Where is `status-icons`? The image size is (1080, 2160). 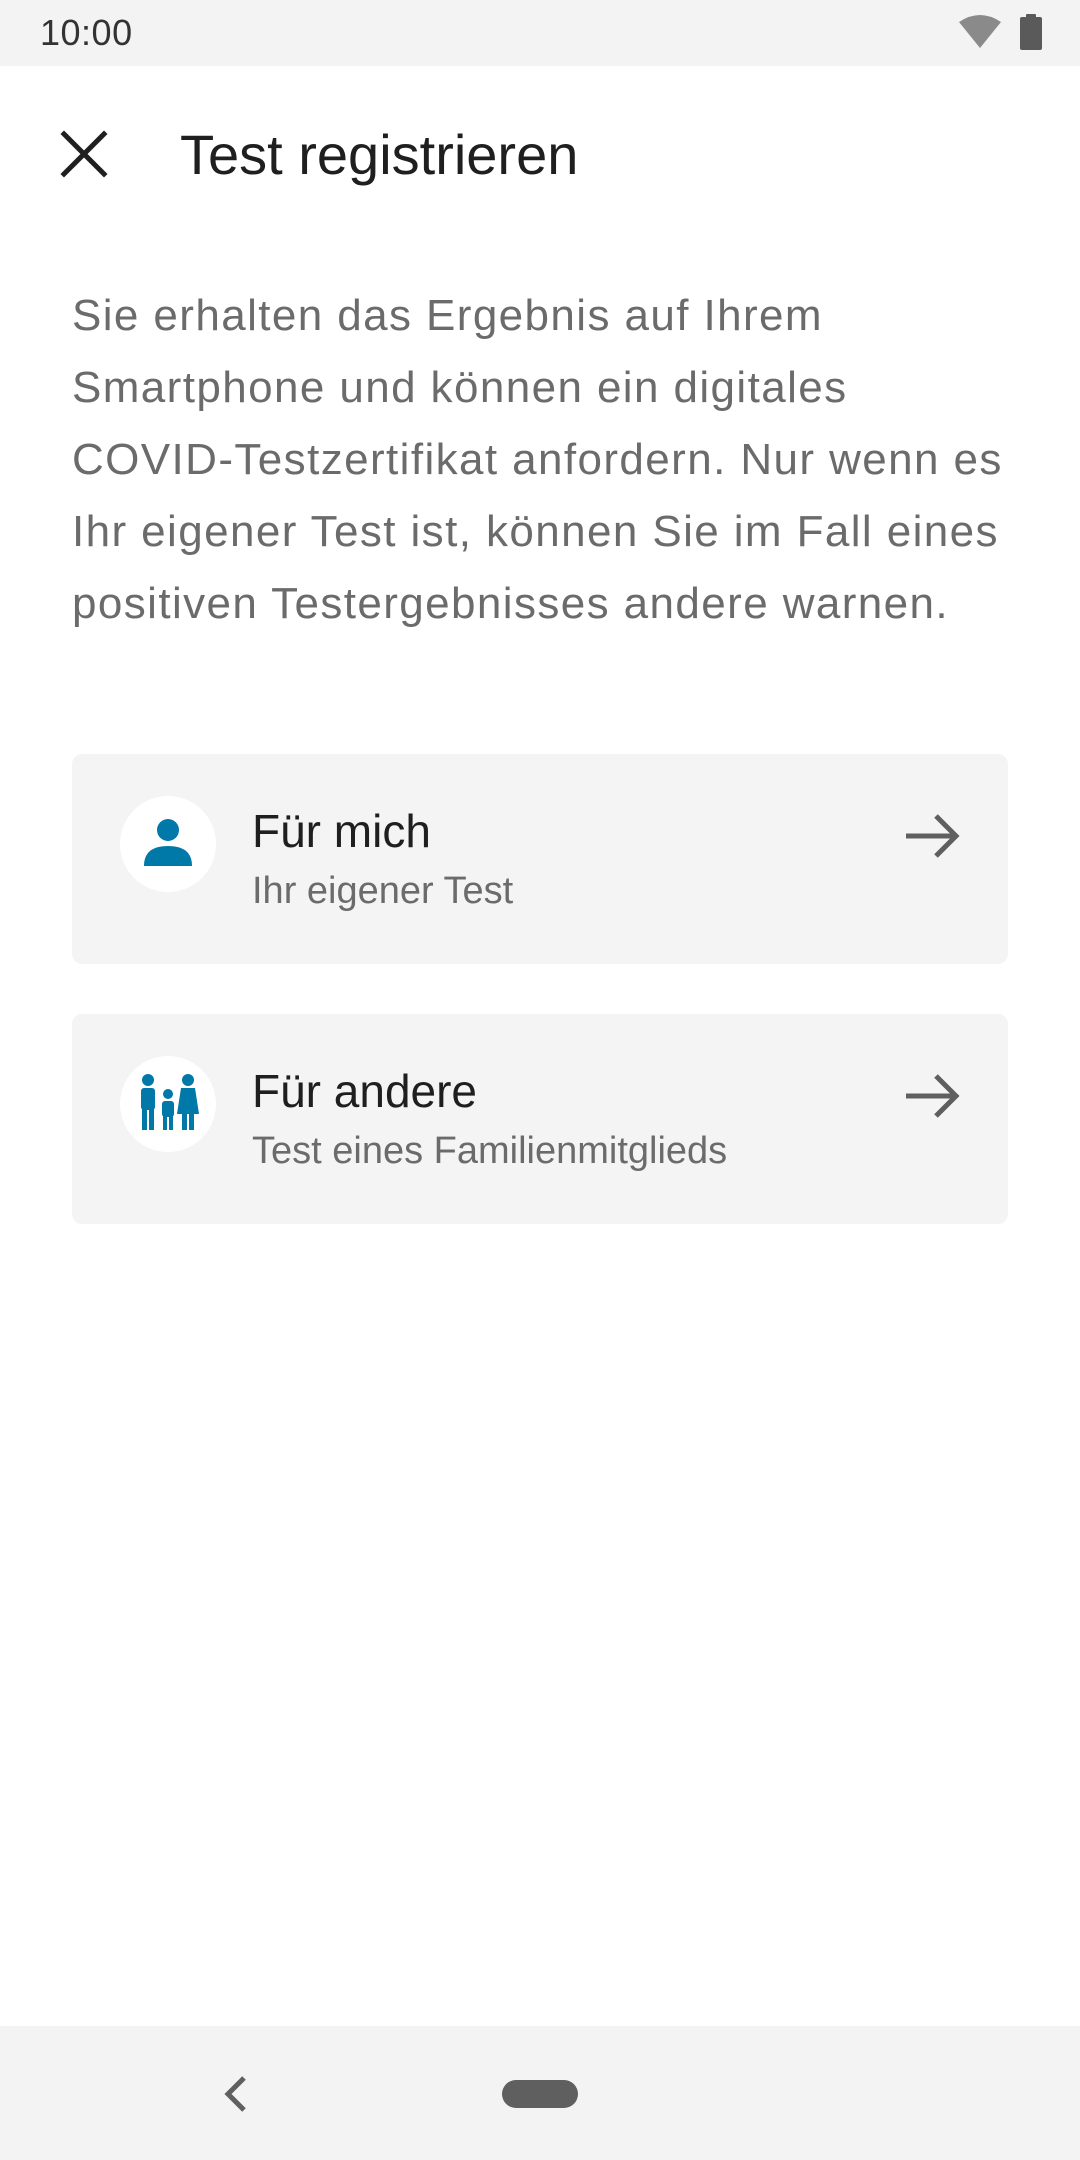 status-icons is located at coordinates (1000, 34).